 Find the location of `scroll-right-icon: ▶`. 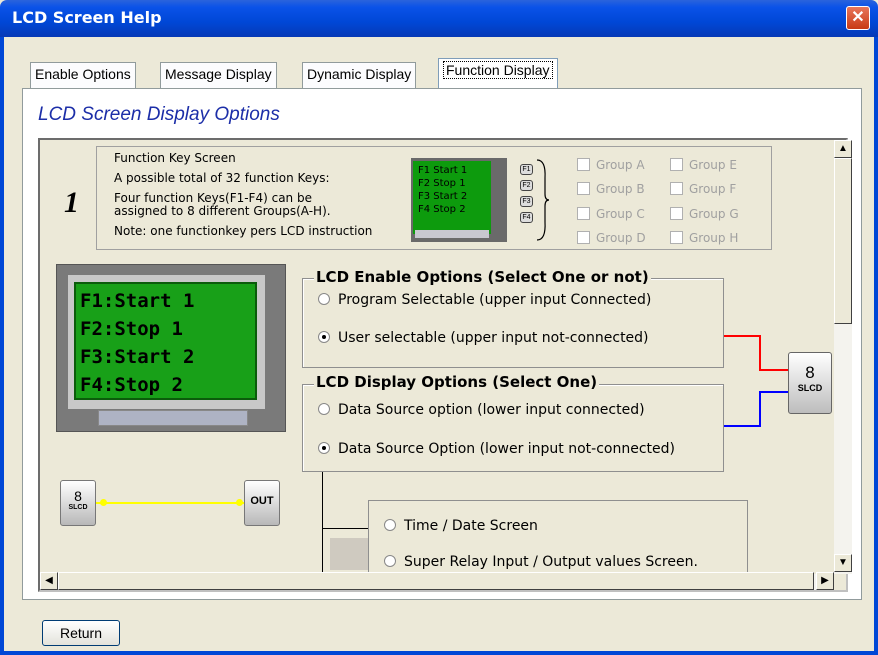

scroll-right-icon: ▶ is located at coordinates (825, 581).